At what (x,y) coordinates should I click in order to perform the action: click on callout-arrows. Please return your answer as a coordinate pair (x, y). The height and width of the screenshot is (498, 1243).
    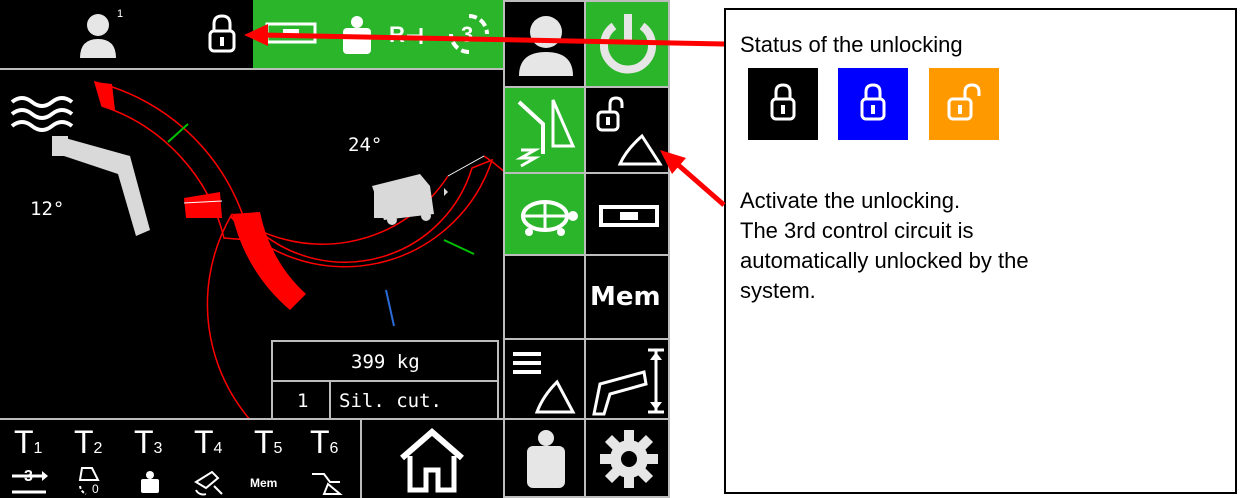
    Looking at the image, I should click on (485, 115).